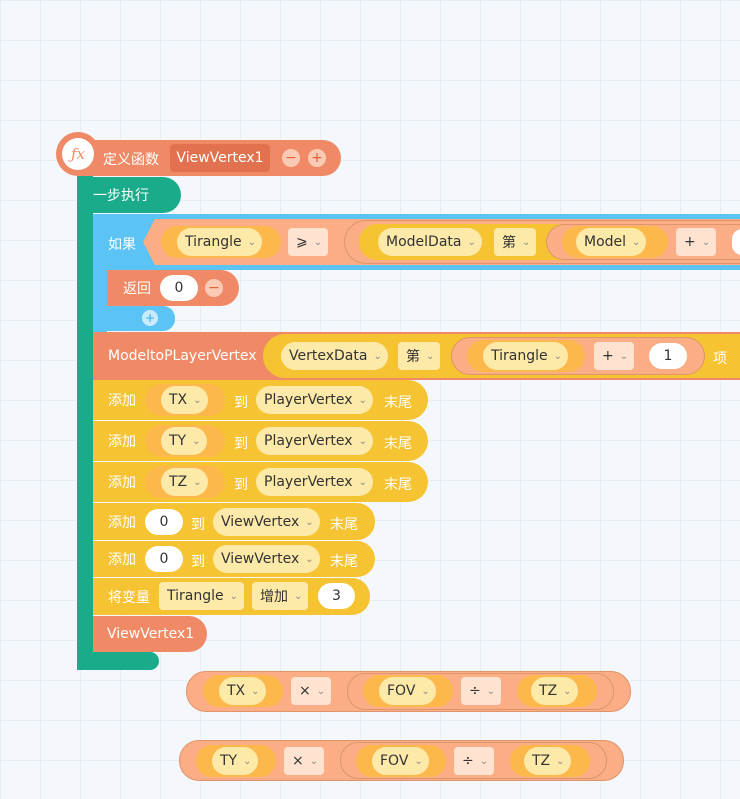 The image size is (740, 799). Describe the element at coordinates (214, 288) in the screenshot. I see `return-remove-button: −` at that location.